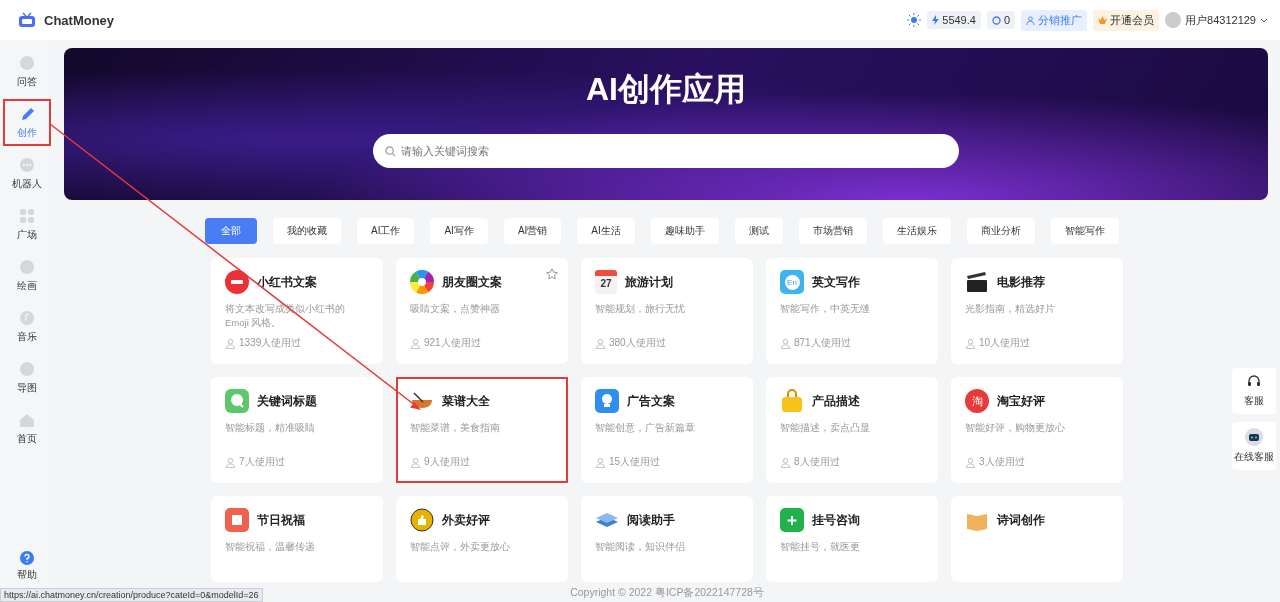  I want to click on card-description: 智能挂号，就医更, so click(820, 547).